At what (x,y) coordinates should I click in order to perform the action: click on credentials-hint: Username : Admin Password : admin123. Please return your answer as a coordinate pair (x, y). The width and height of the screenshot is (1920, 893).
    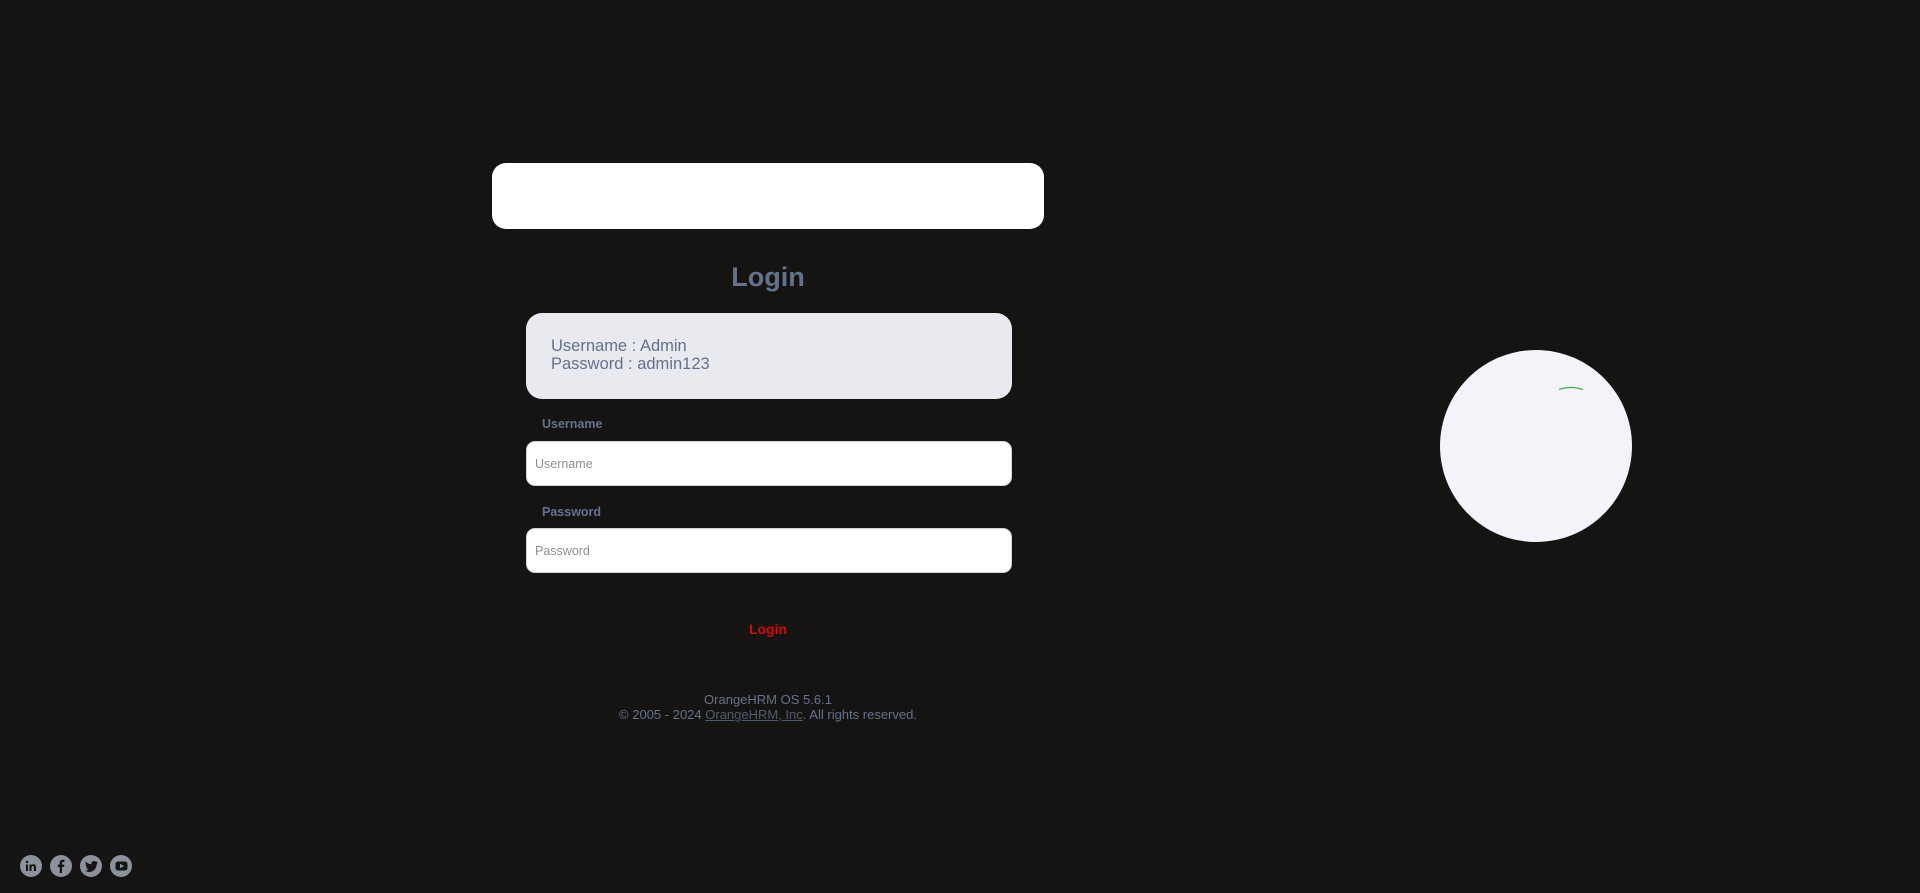
    Looking at the image, I should click on (769, 356).